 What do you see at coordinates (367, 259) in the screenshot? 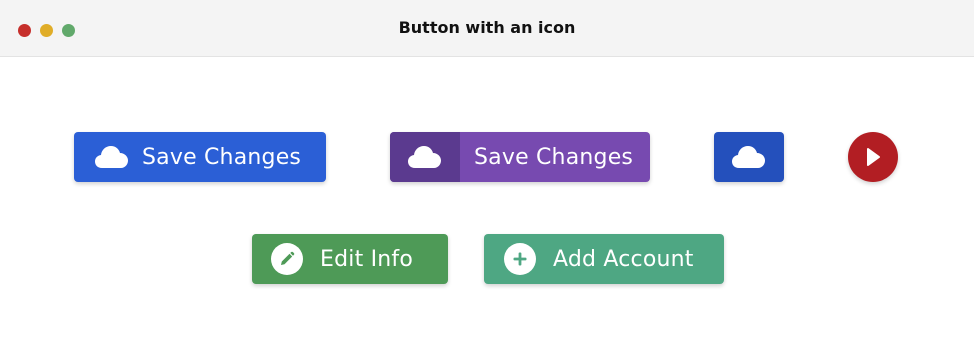
I see `edit-info-label: Edit Info` at bounding box center [367, 259].